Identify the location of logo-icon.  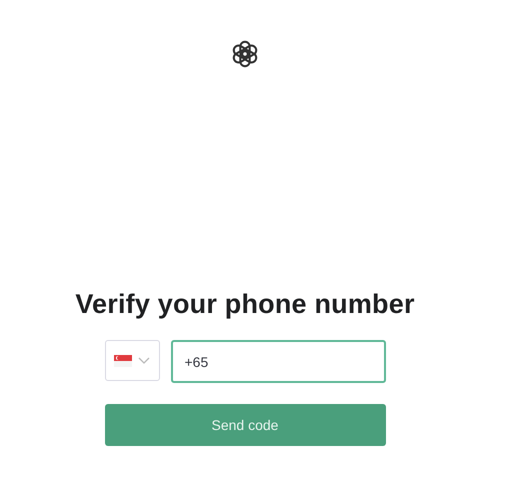
(245, 54).